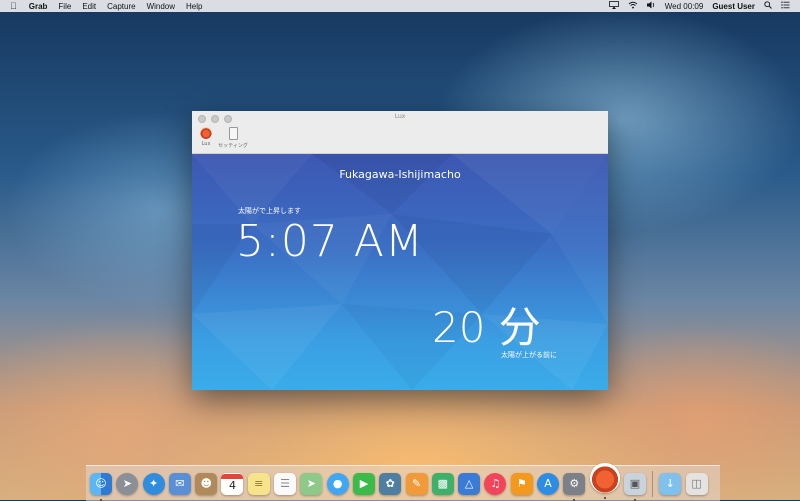 The image size is (800, 501). Describe the element at coordinates (269, 211) in the screenshot. I see `sunrise-label: 太陽がで上昇します` at that location.